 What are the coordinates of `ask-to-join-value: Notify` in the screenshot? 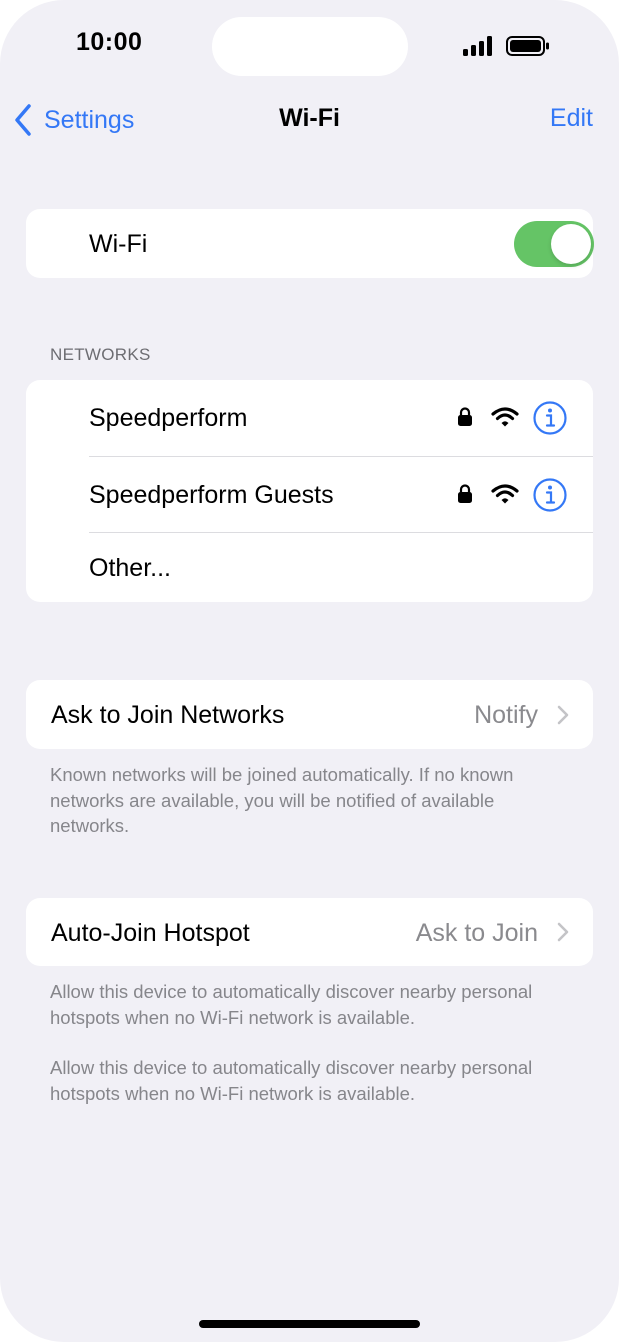 It's located at (506, 715).